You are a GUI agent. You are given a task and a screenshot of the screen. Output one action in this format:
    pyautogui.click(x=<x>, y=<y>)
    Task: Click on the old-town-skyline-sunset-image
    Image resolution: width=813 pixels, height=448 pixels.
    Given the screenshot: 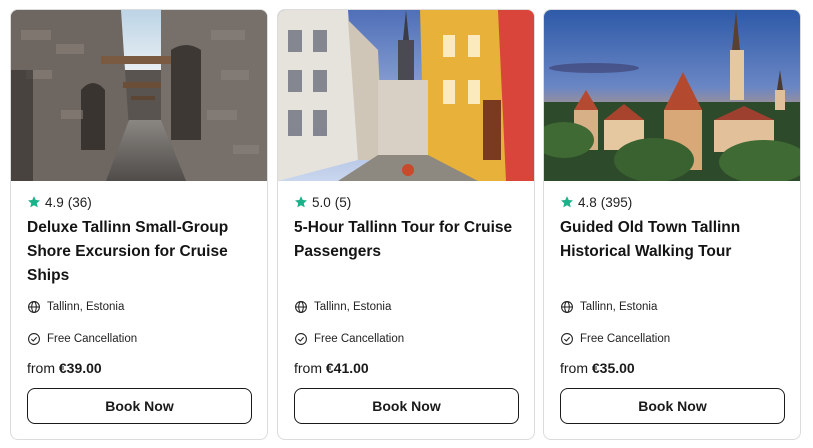 What is the action you would take?
    pyautogui.click(x=672, y=95)
    